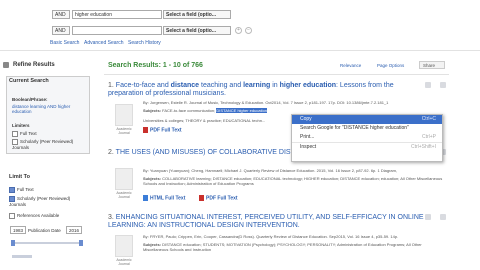 The height and width of the screenshot is (270, 480). What do you see at coordinates (43, 144) in the screenshot?
I see `limiter-scholarly-label: Scholarly (Peer Reviewed) Journals` at bounding box center [43, 144].